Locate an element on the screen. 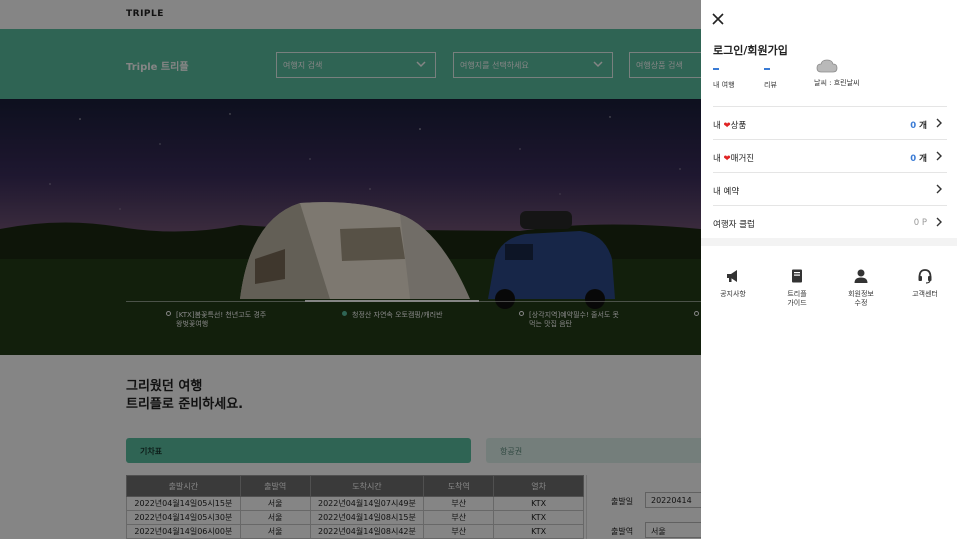 Image resolution: width=957 pixels, height=539 pixels. menu-item-label: 여행자 클럽 is located at coordinates (734, 225).